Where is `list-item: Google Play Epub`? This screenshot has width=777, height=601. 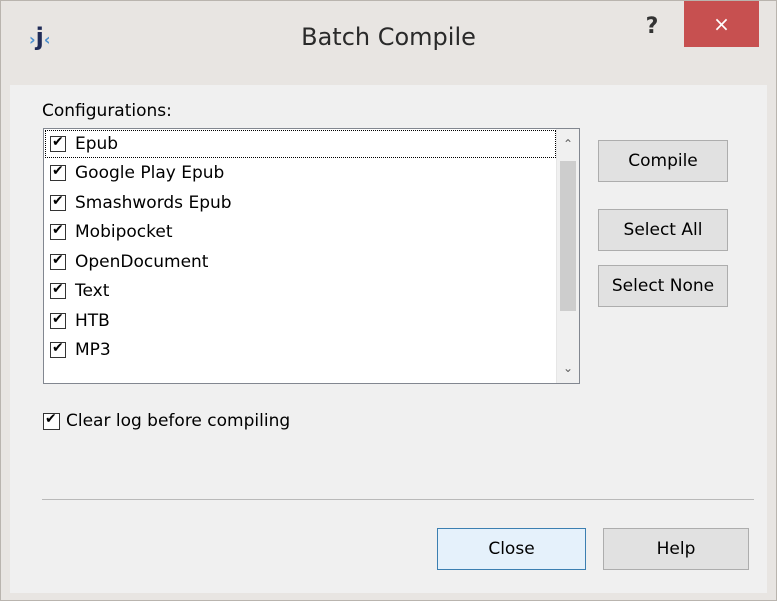
list-item: Google Play Epub is located at coordinates (300, 174).